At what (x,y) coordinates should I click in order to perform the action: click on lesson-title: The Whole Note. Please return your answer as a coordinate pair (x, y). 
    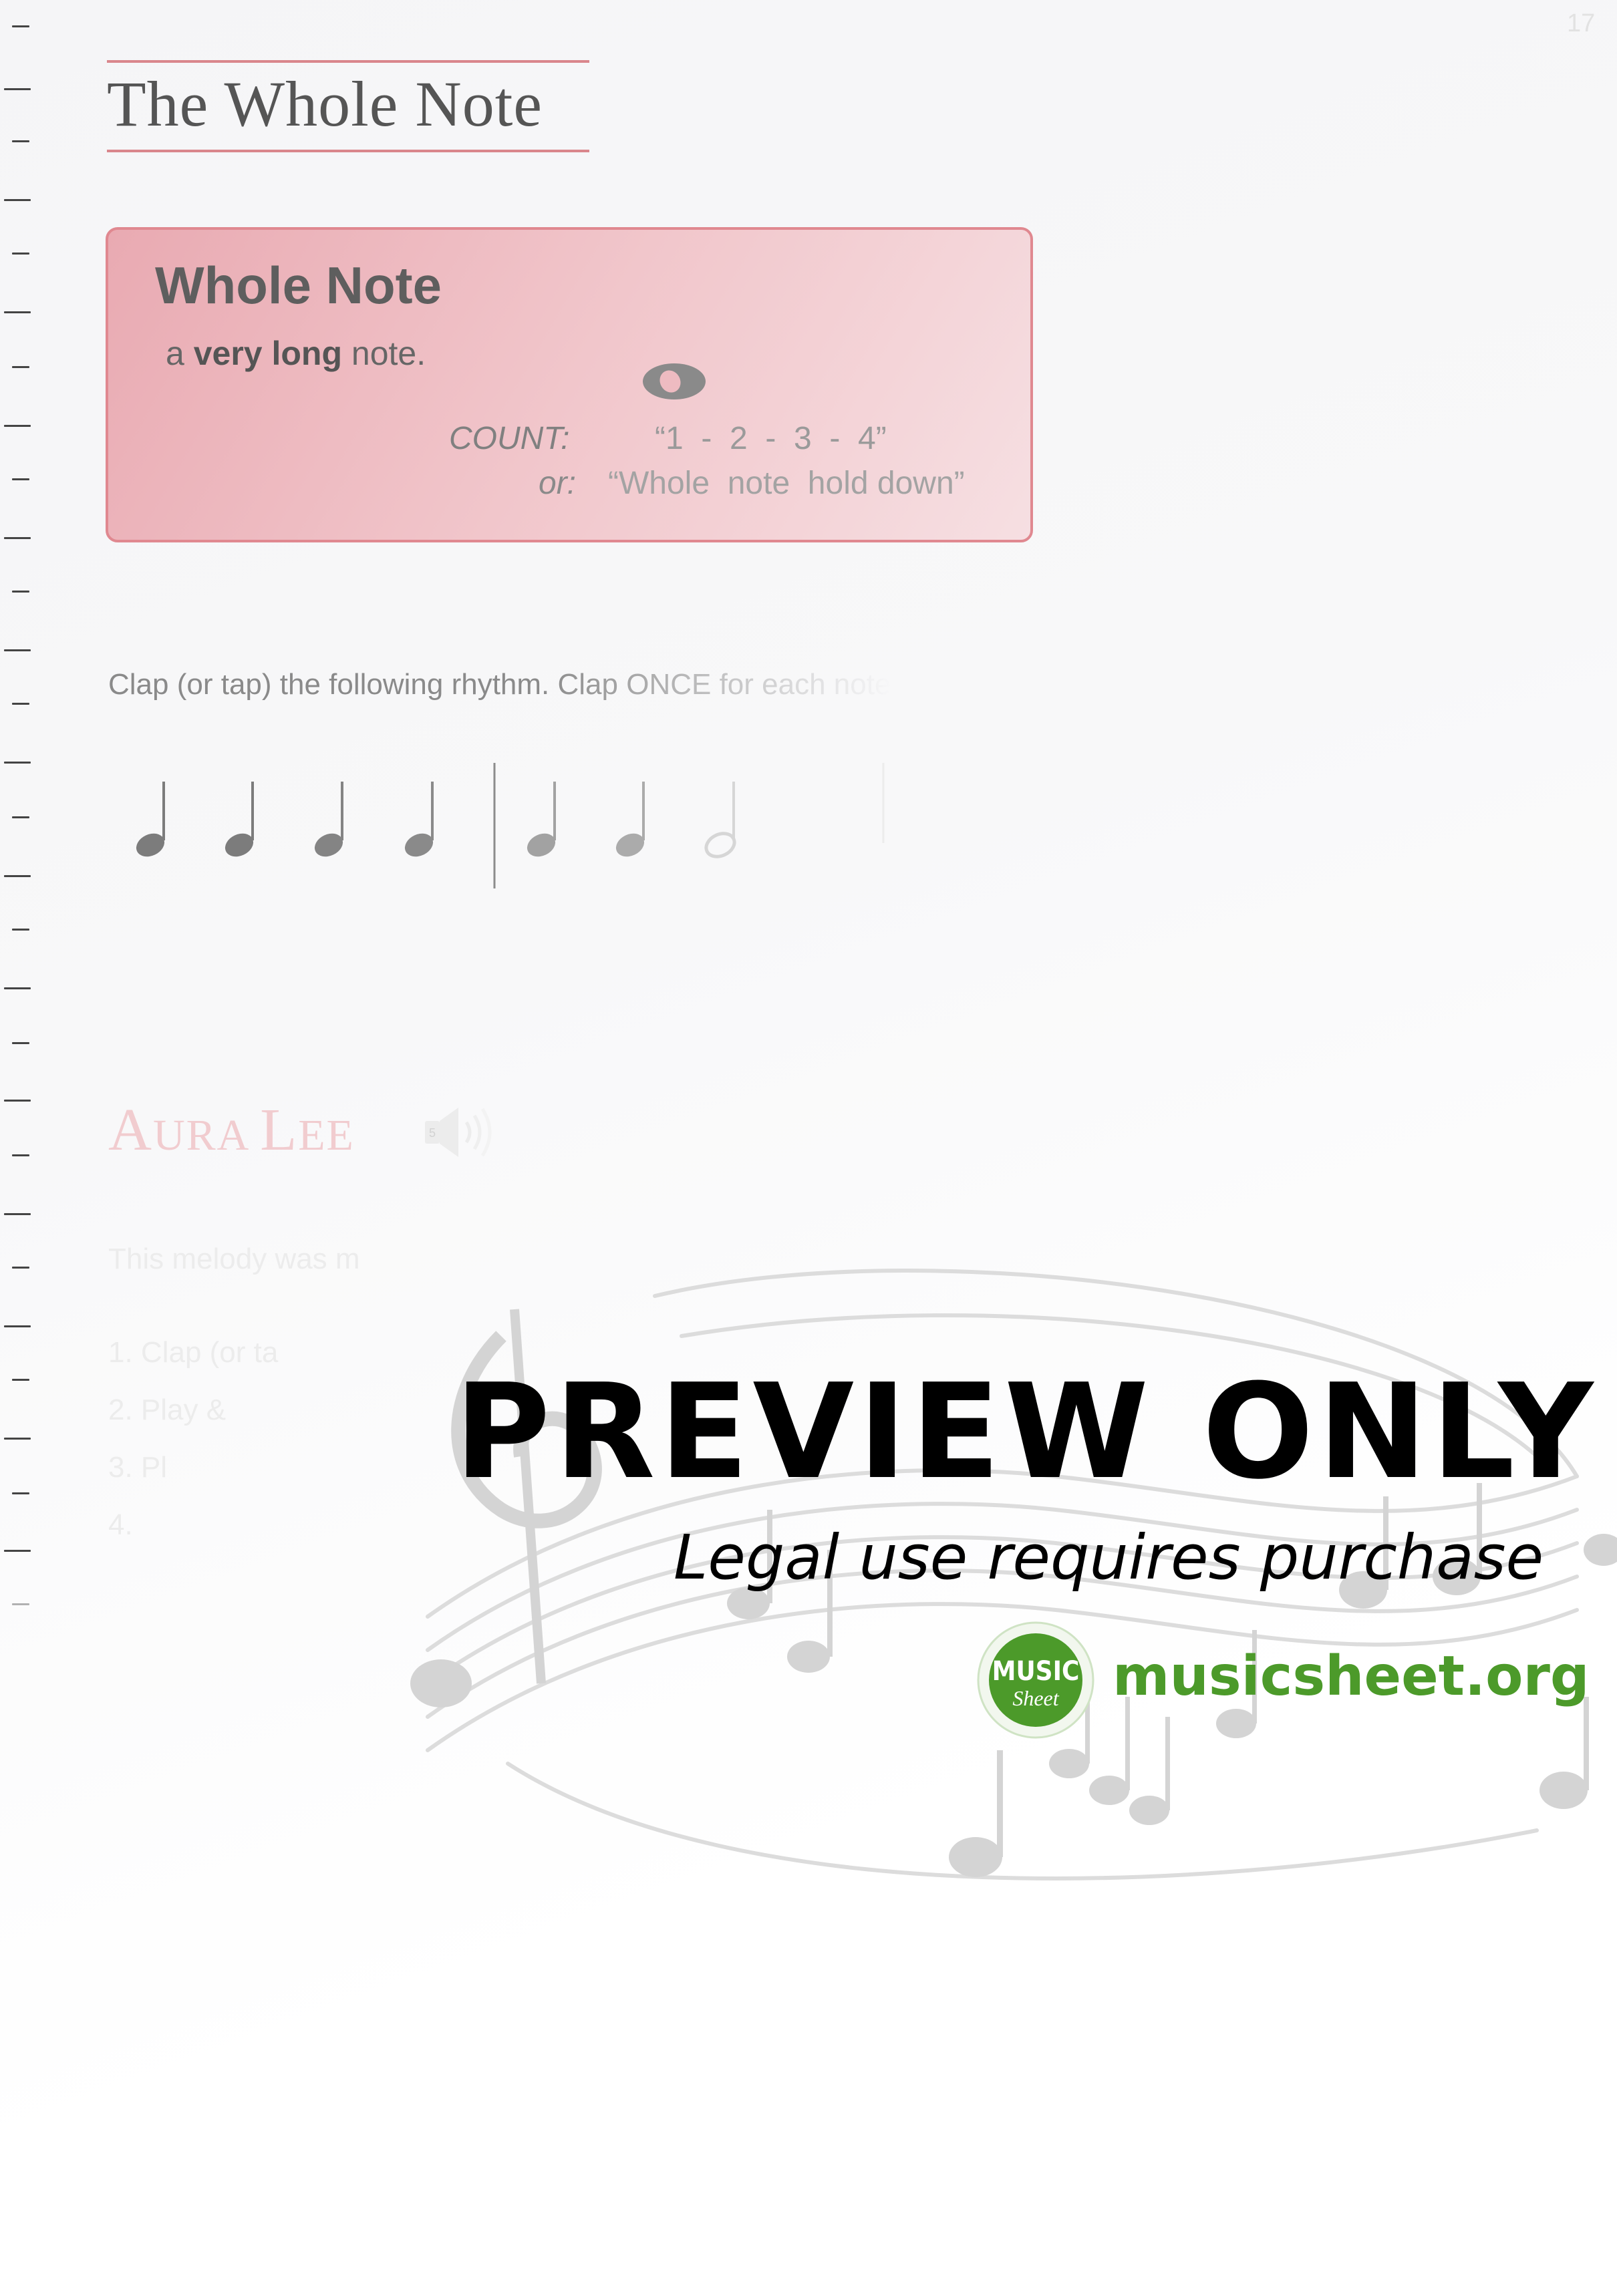
    Looking at the image, I should click on (325, 104).